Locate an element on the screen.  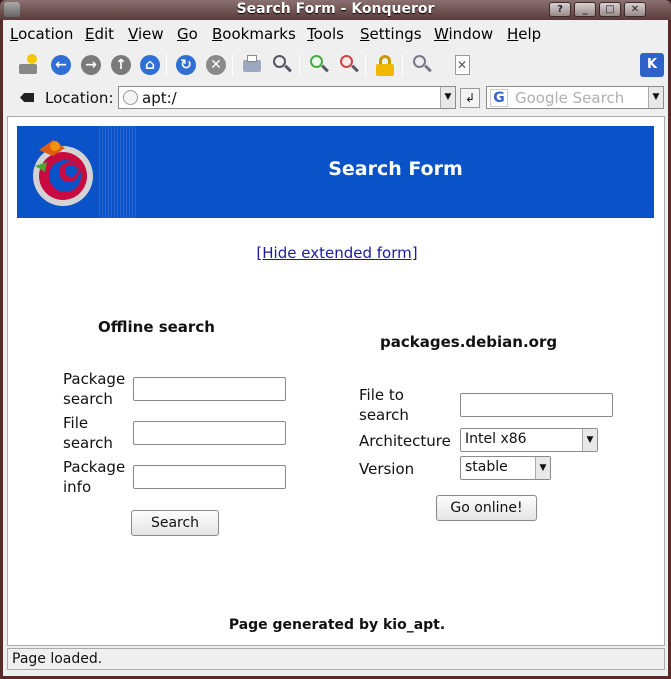
version-value: stable is located at coordinates (486, 467).